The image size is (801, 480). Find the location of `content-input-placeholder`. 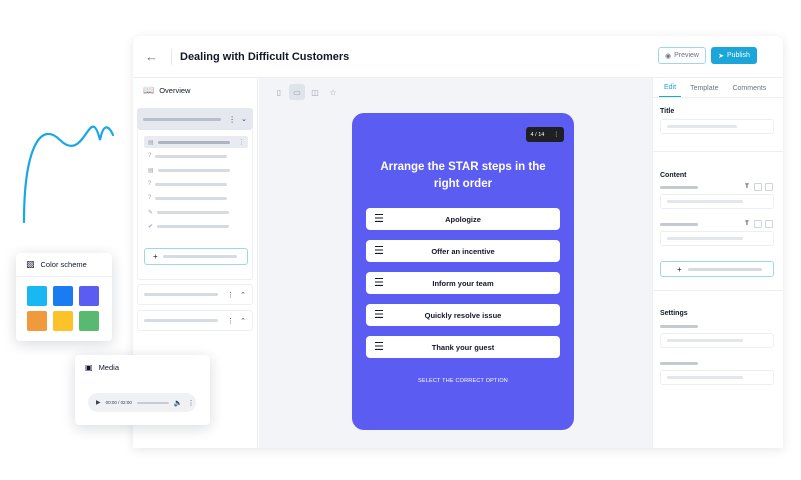

content-input-placeholder is located at coordinates (705, 238).